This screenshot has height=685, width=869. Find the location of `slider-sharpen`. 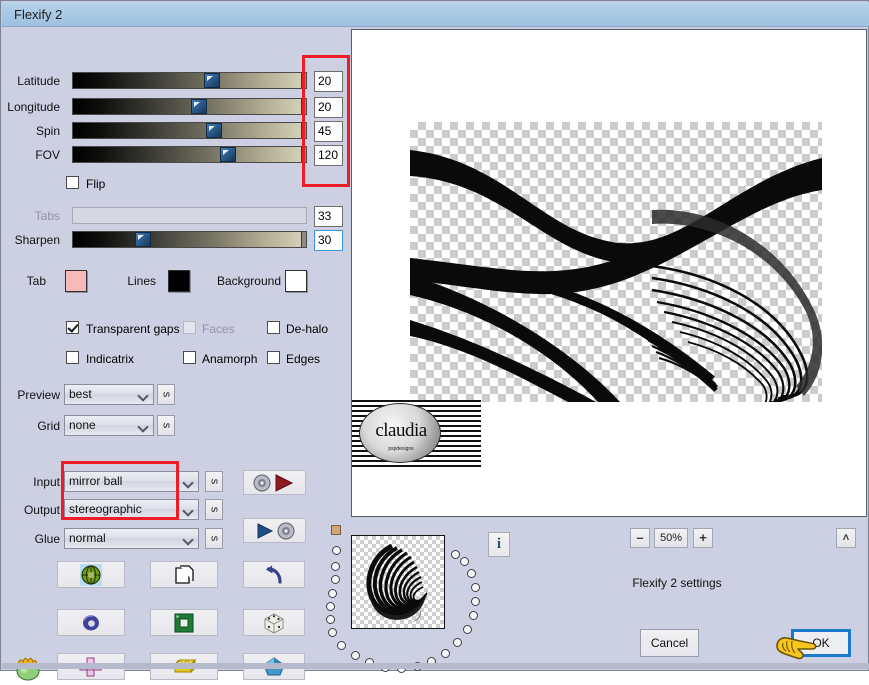

slider-sharpen is located at coordinates (189, 239).